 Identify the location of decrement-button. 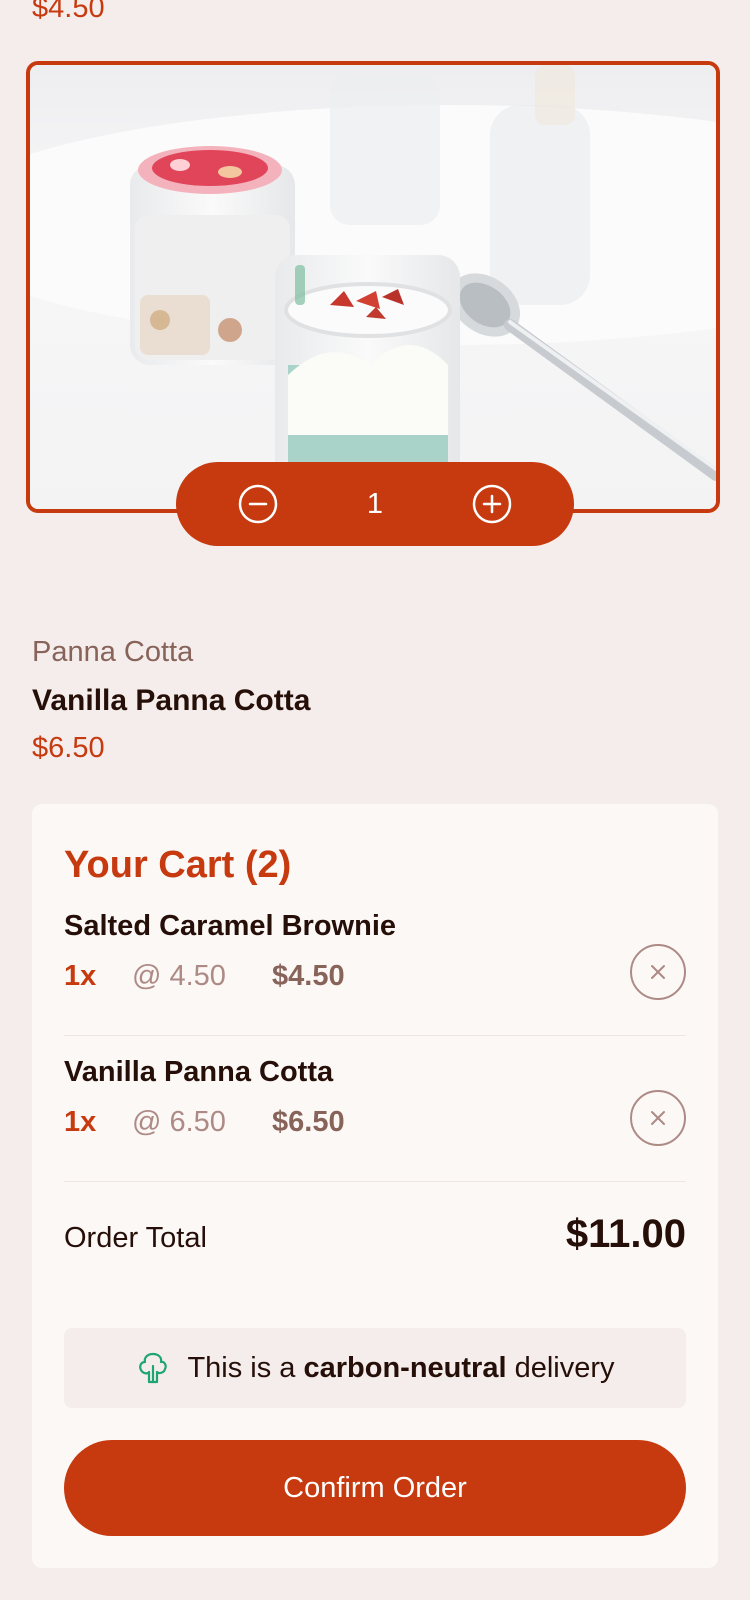
(258, 504).